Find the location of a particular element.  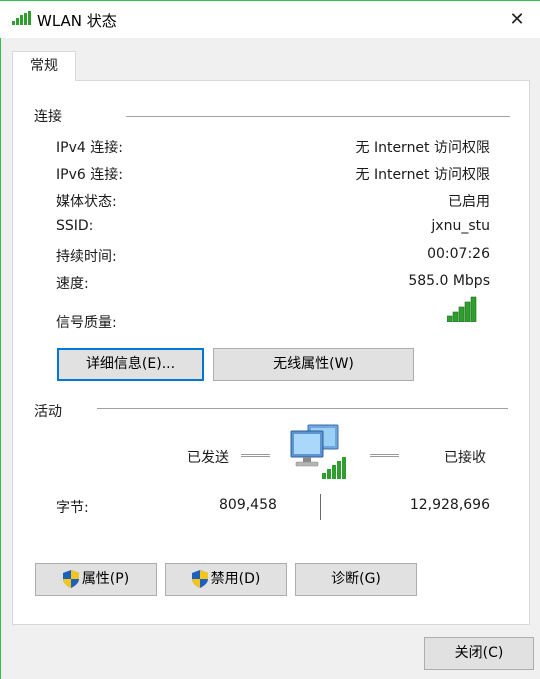

wifi-signal-icon is located at coordinates (21, 18).